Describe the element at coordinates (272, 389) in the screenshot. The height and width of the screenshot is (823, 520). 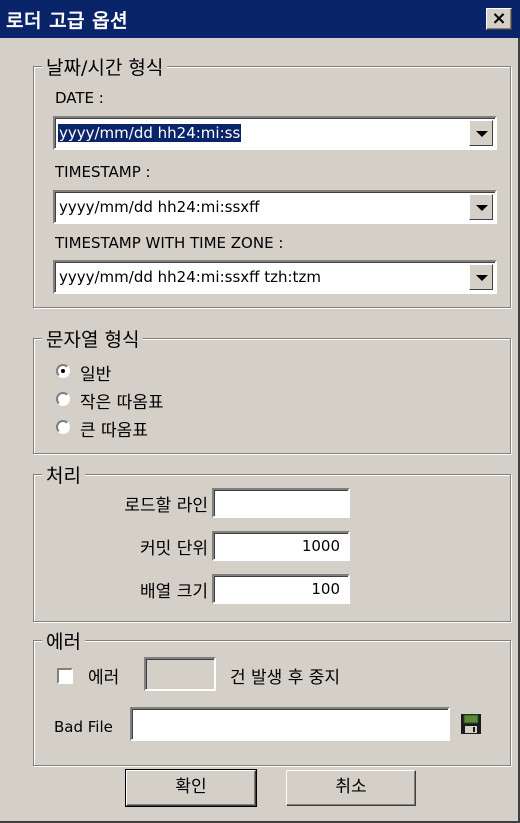
I see `string-format-group: 문자열 형식 일반 작은 따옴표 큰 따옴표` at that location.